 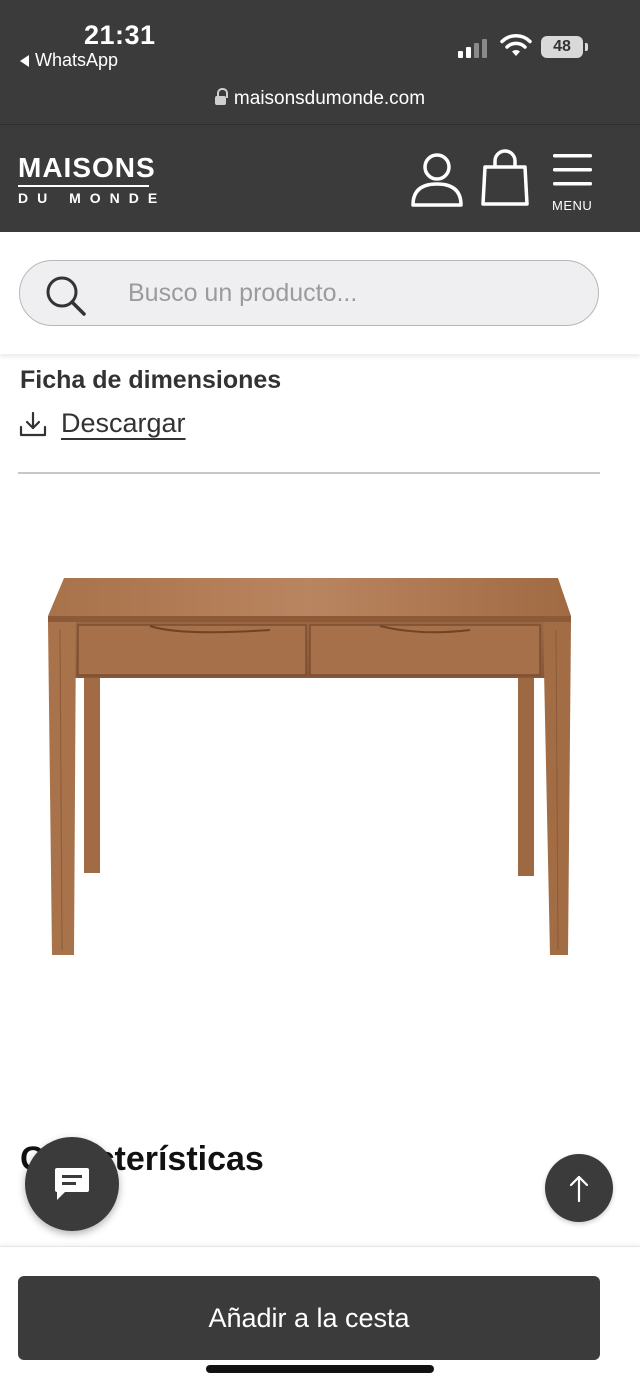 What do you see at coordinates (320, 178) in the screenshot?
I see `site-header: MAISONS DU MONDE` at bounding box center [320, 178].